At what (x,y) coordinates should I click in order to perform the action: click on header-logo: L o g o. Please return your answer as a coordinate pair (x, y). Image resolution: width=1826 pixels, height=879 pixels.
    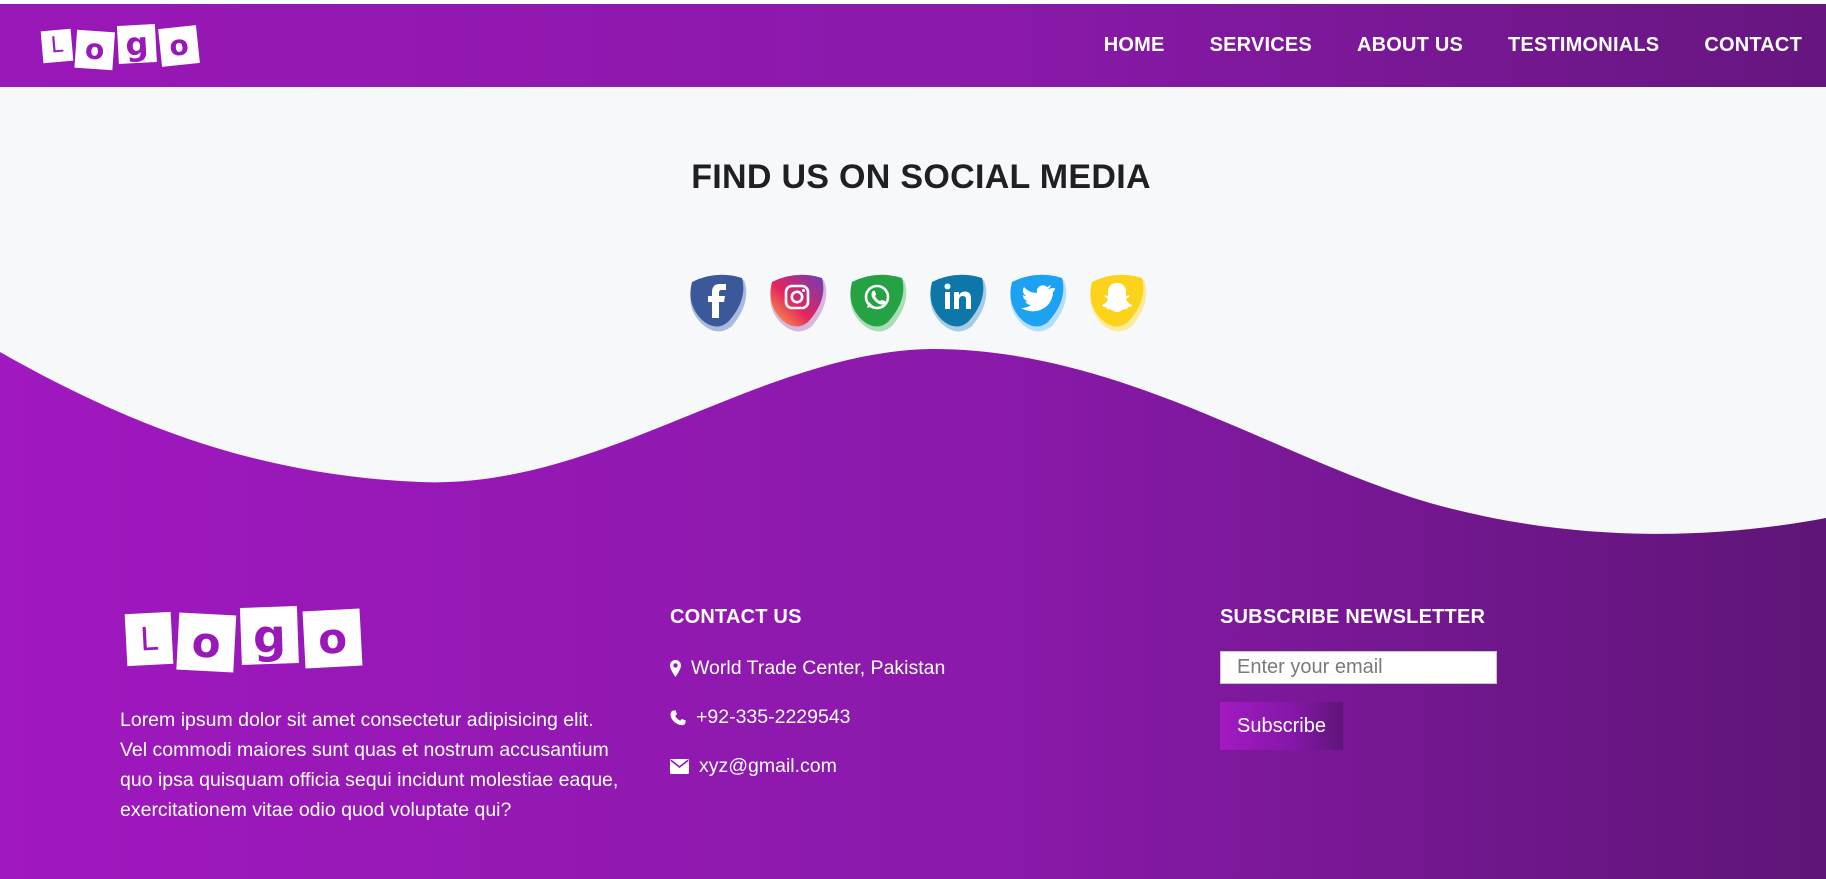
    Looking at the image, I should click on (120, 46).